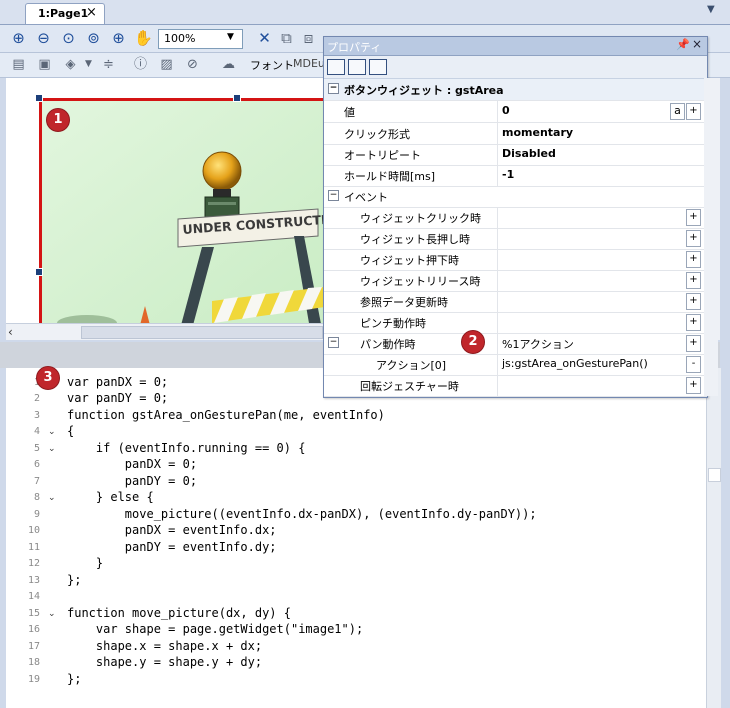 Image resolution: width=730 pixels, height=708 pixels. What do you see at coordinates (33, 580) in the screenshot?
I see `line-number: 13` at bounding box center [33, 580].